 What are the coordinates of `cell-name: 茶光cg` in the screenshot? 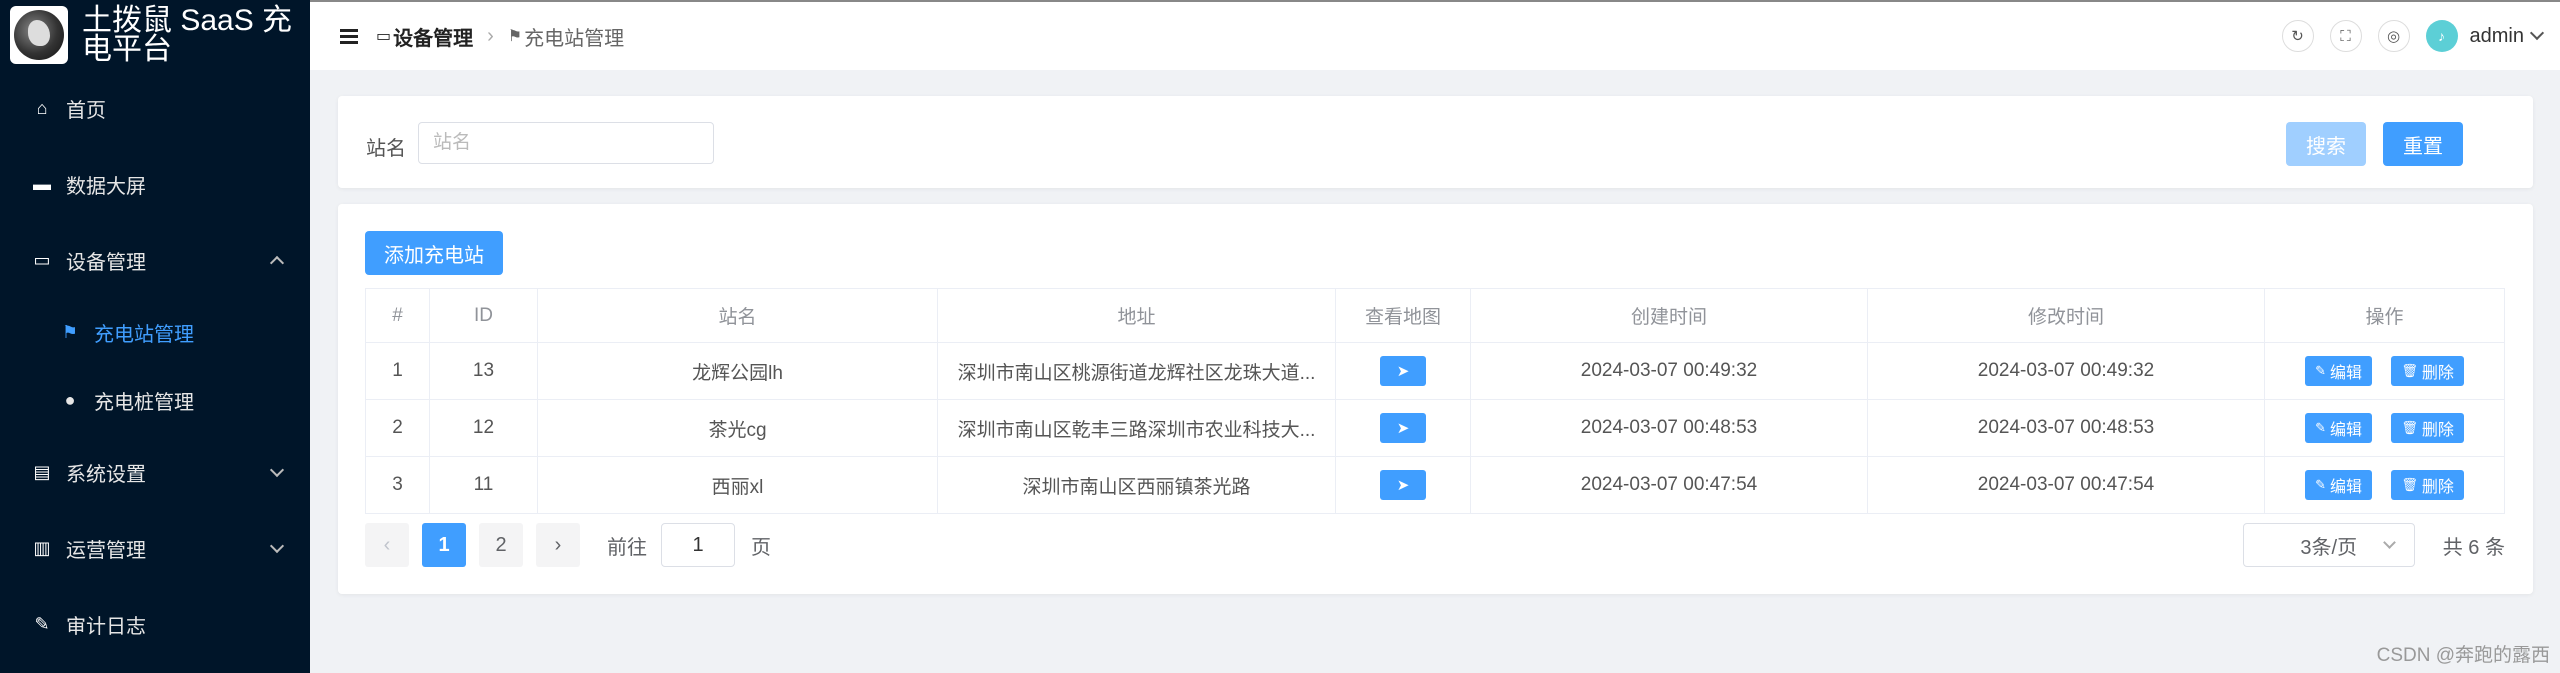 It's located at (737, 428).